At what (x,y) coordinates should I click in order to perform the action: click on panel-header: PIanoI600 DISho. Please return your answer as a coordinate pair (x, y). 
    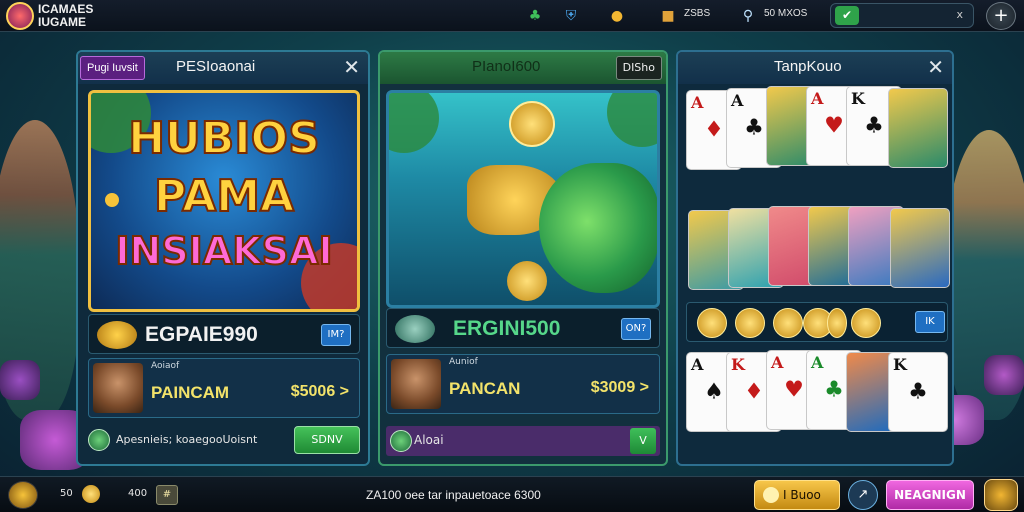
    Looking at the image, I should click on (523, 68).